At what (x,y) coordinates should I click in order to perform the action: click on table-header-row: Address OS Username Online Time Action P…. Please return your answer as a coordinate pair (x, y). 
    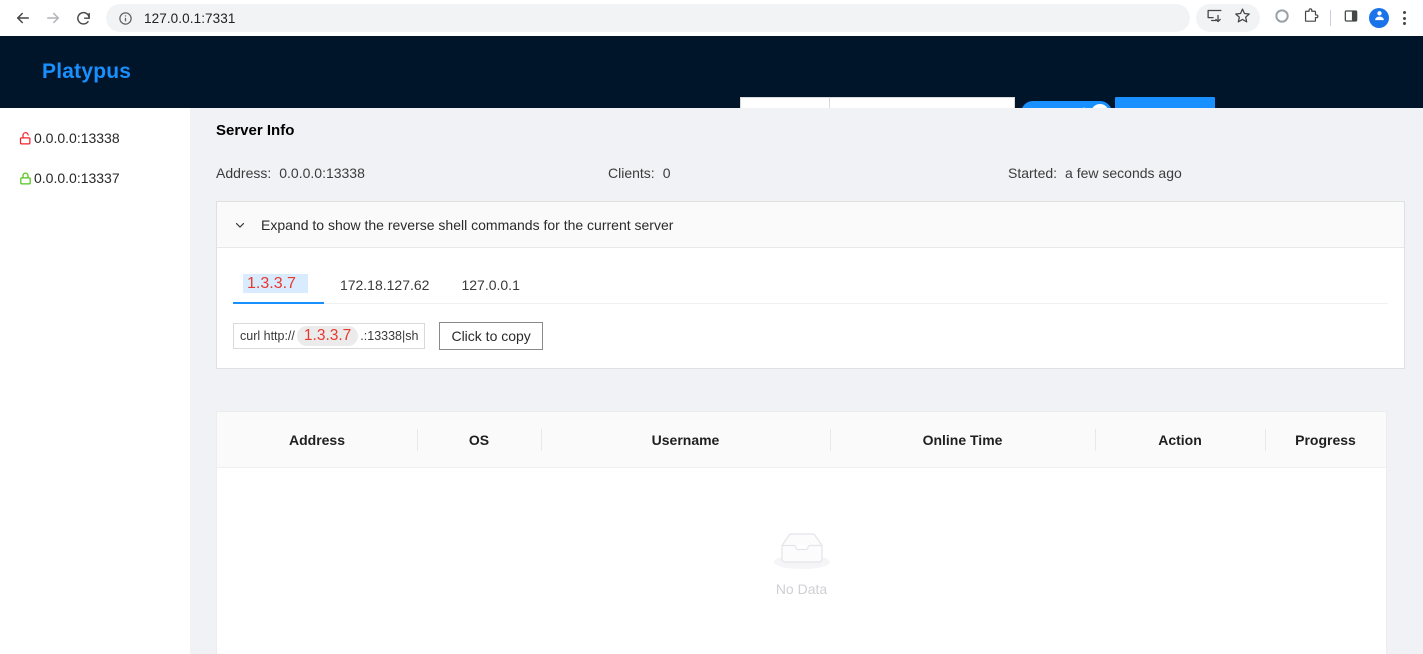
    Looking at the image, I should click on (801, 440).